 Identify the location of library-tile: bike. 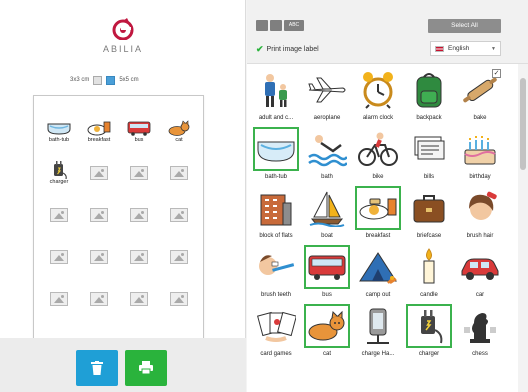
(378, 156).